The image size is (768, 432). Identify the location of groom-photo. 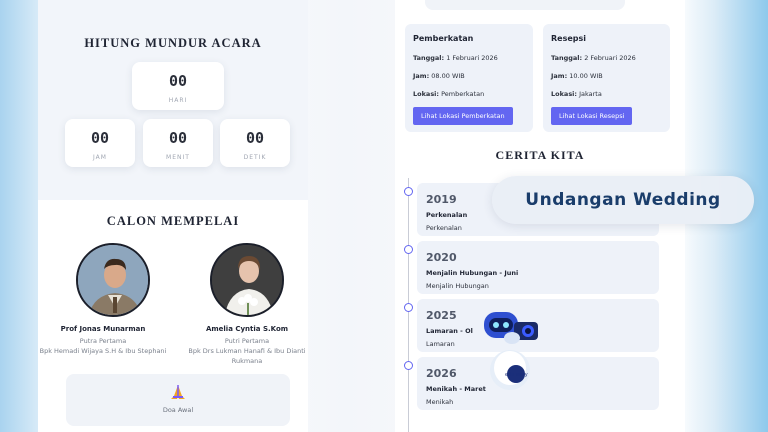
(113, 280).